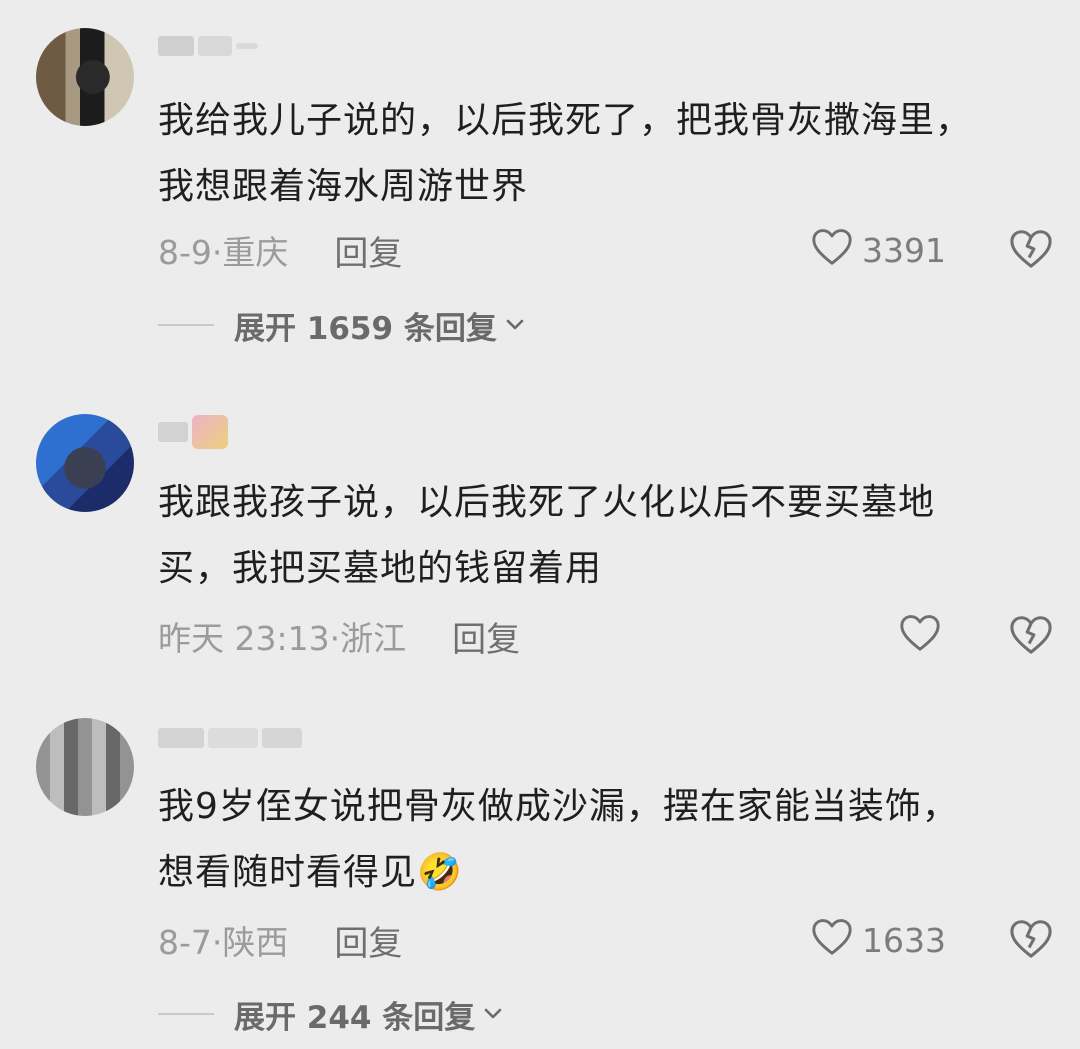 This screenshot has width=1080, height=1049. I want to click on like-button: 3391, so click(878, 250).